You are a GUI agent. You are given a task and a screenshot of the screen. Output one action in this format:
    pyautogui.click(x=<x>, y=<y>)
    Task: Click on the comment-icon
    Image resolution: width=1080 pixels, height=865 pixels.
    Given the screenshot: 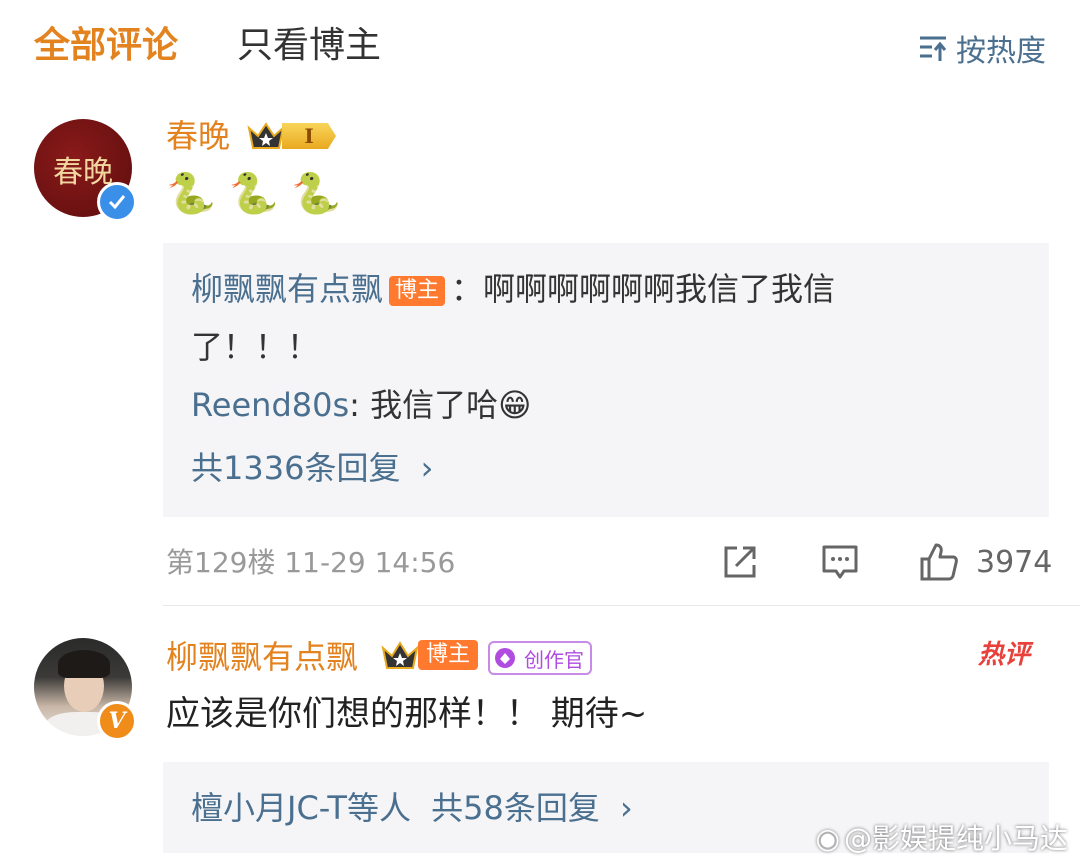 What is the action you would take?
    pyautogui.click(x=840, y=562)
    